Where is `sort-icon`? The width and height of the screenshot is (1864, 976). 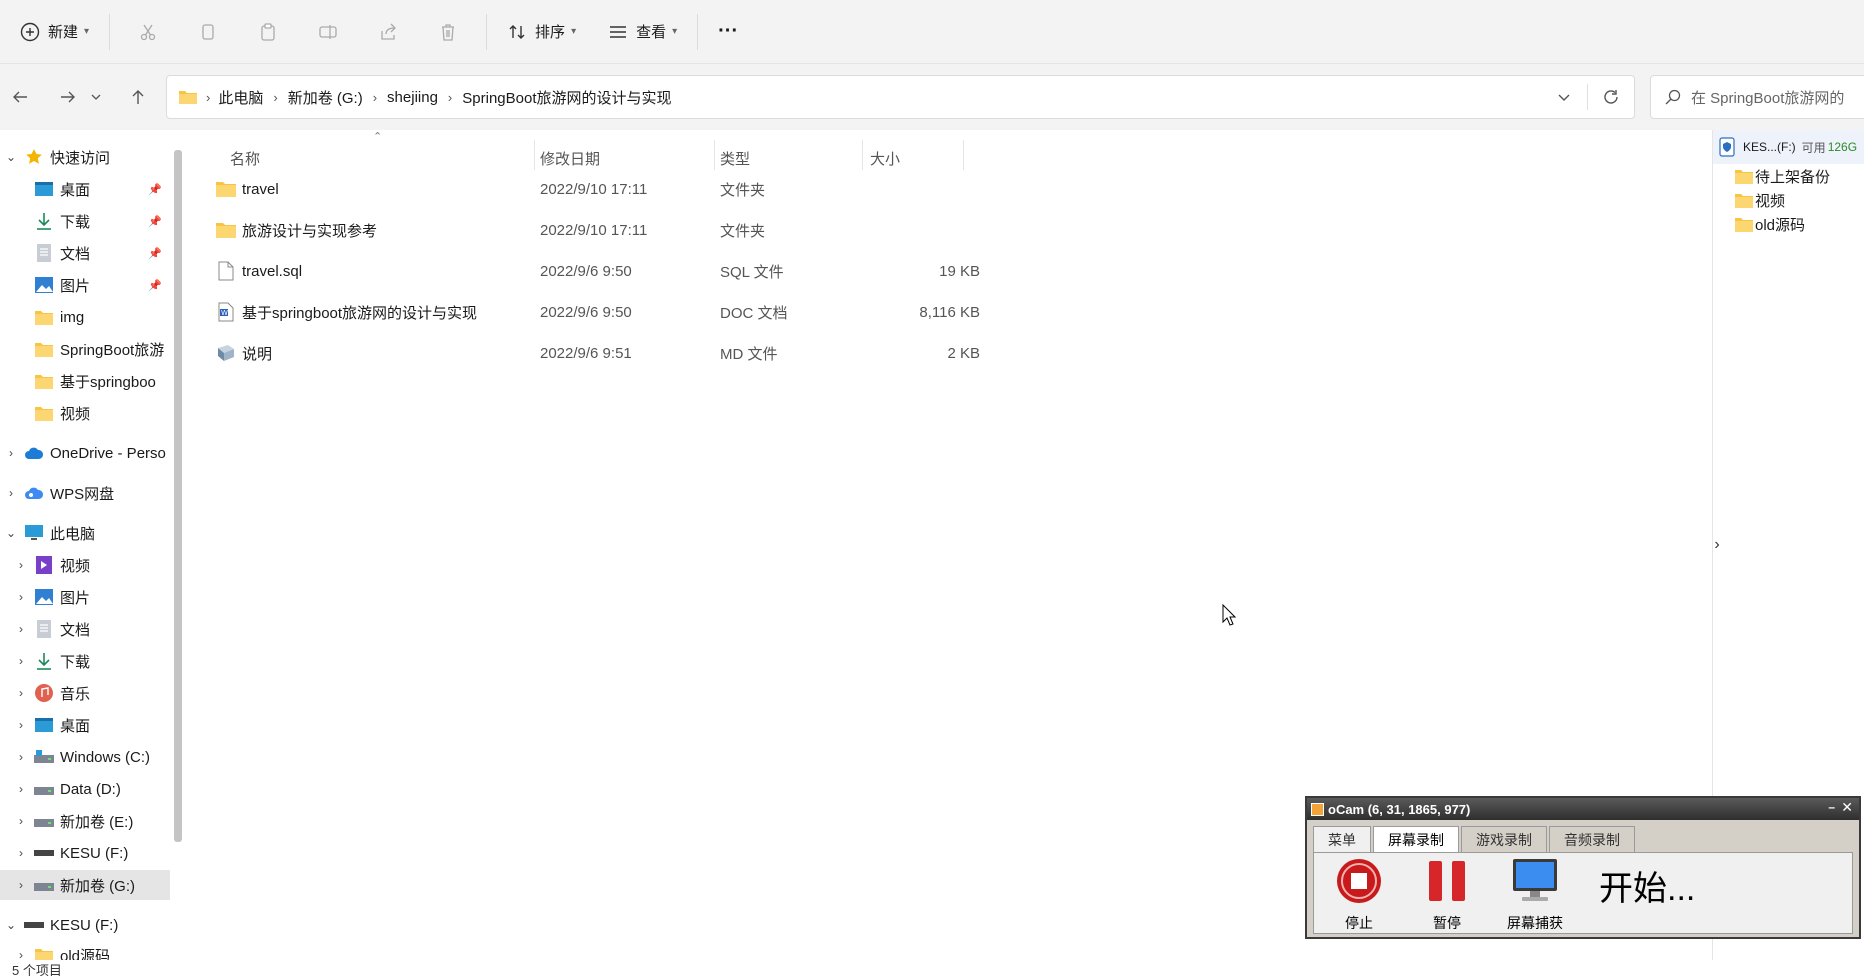 sort-icon is located at coordinates (517, 31).